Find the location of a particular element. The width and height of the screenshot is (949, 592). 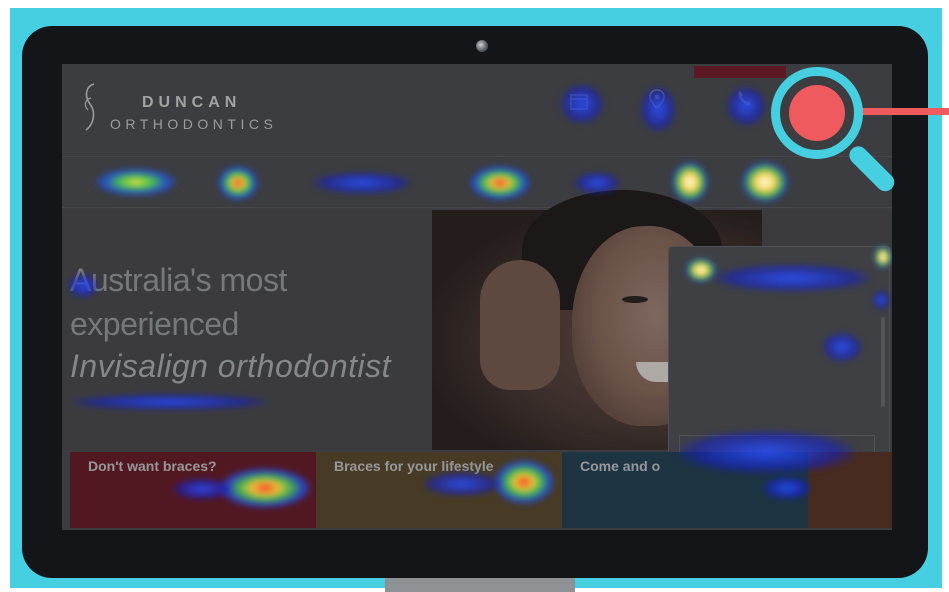

card-come-and-see: Come and o is located at coordinates (685, 490).